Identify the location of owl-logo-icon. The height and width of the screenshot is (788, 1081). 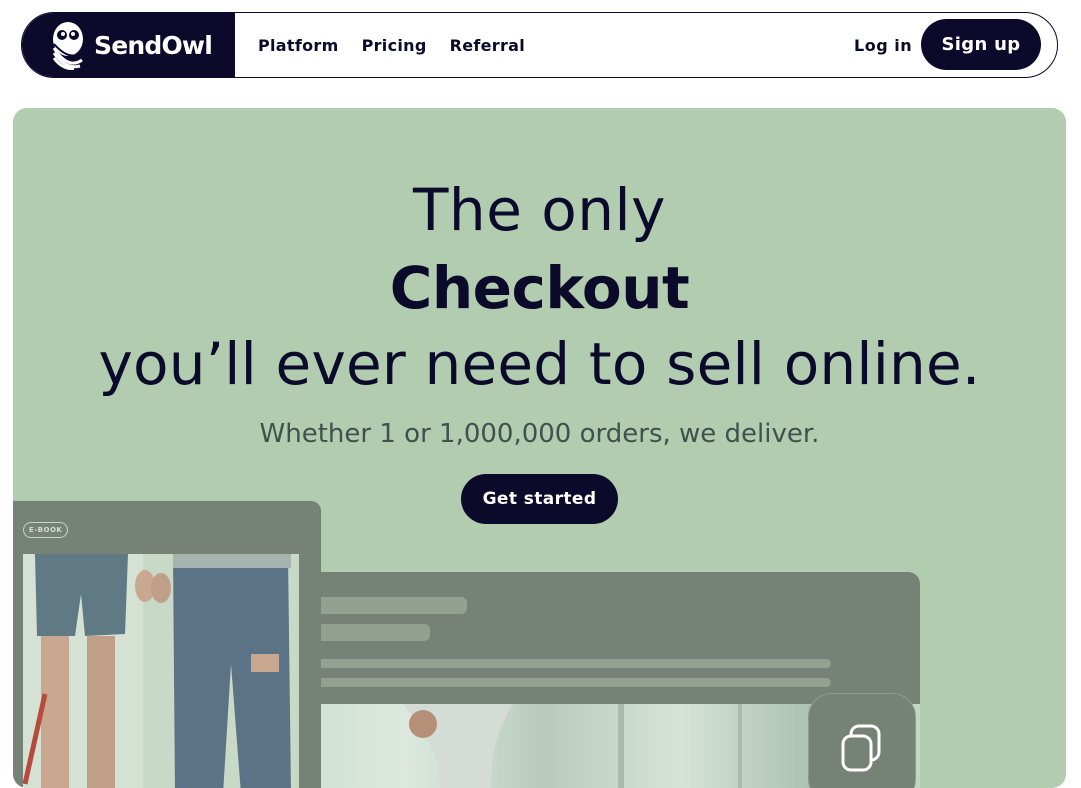
(67, 46).